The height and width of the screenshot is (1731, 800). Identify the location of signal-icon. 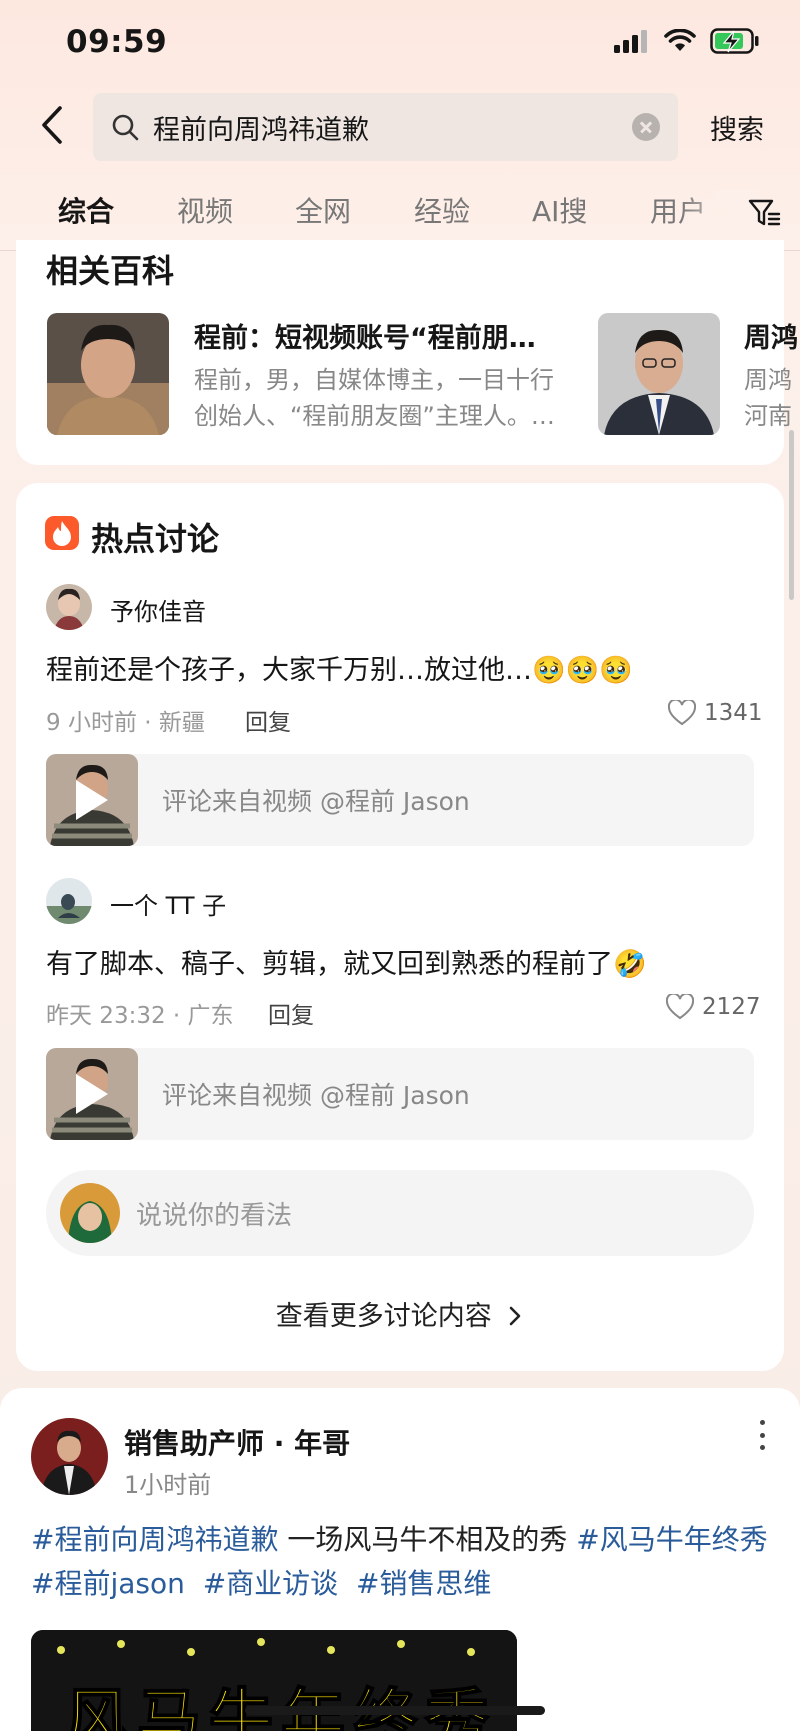
(630, 41).